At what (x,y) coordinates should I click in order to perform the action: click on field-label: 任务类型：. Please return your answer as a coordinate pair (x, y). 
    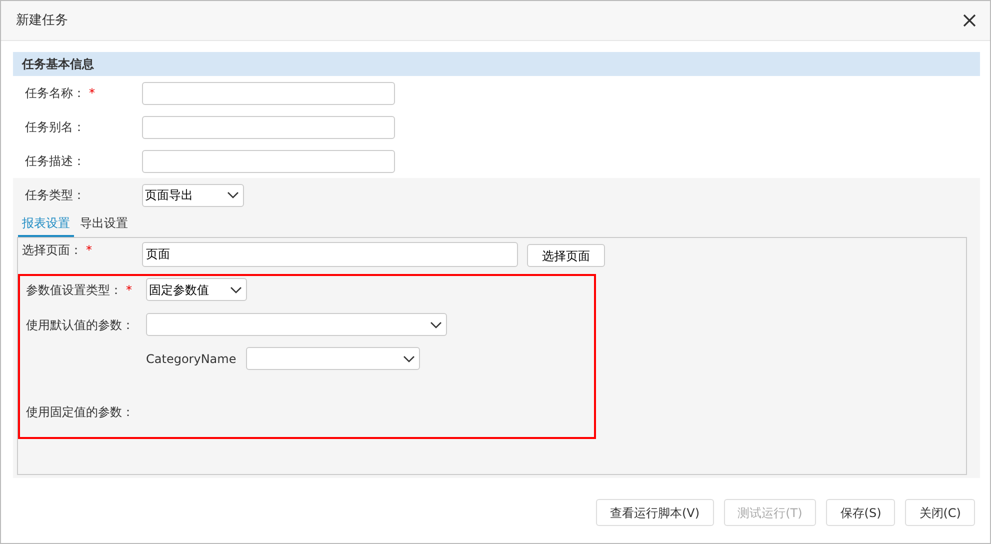
    Looking at the image, I should click on (55, 195).